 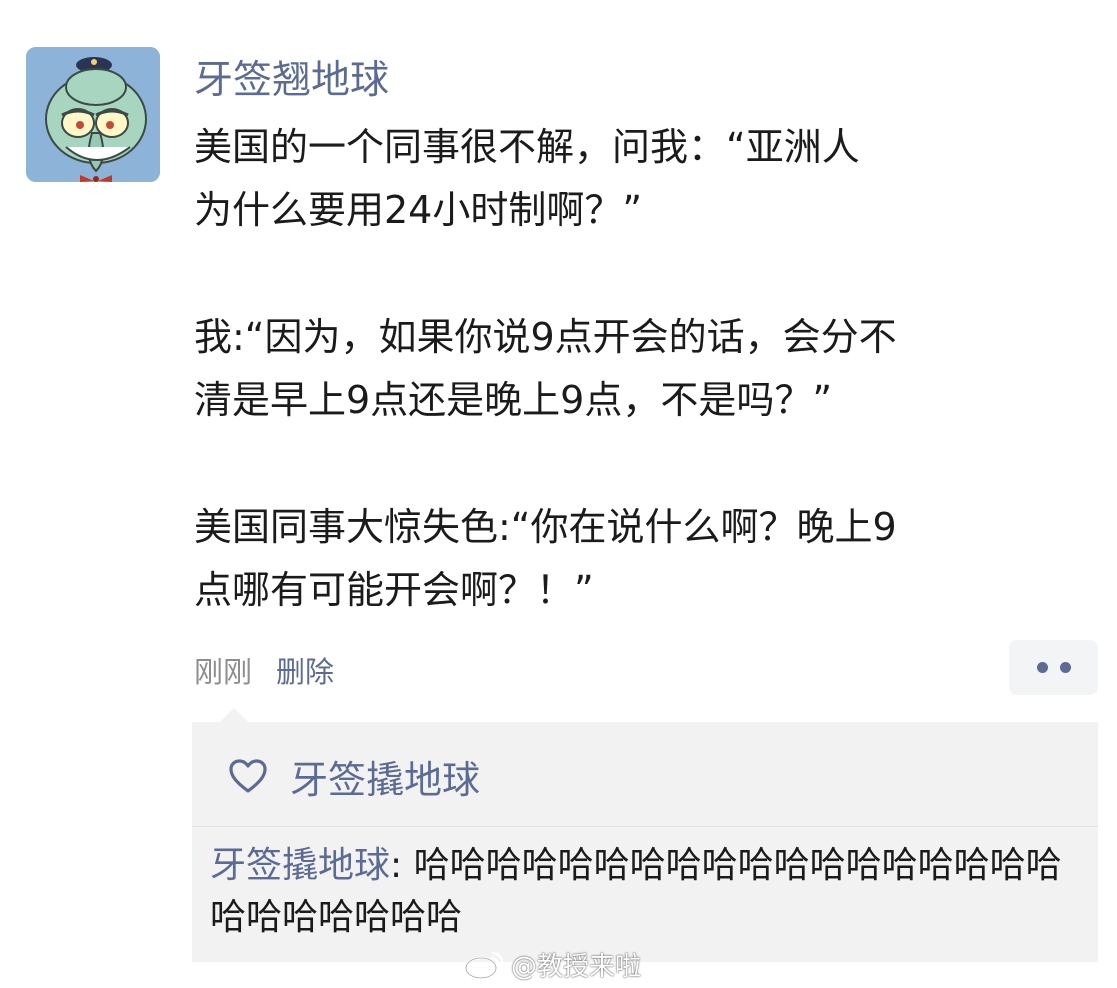 I want to click on likes-row: 牙签撬地球, so click(x=354, y=776).